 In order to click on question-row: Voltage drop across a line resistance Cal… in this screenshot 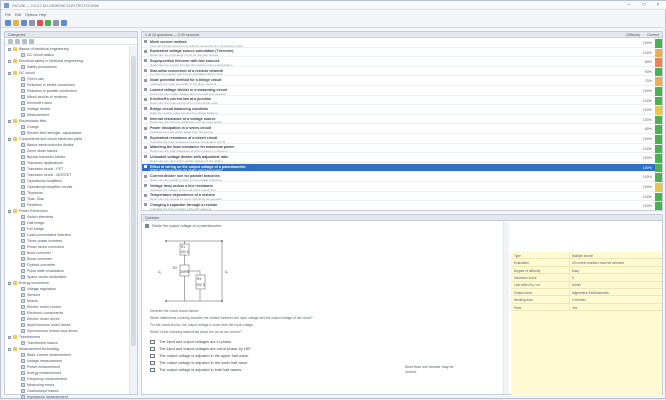, I will do `click(402, 187)`.